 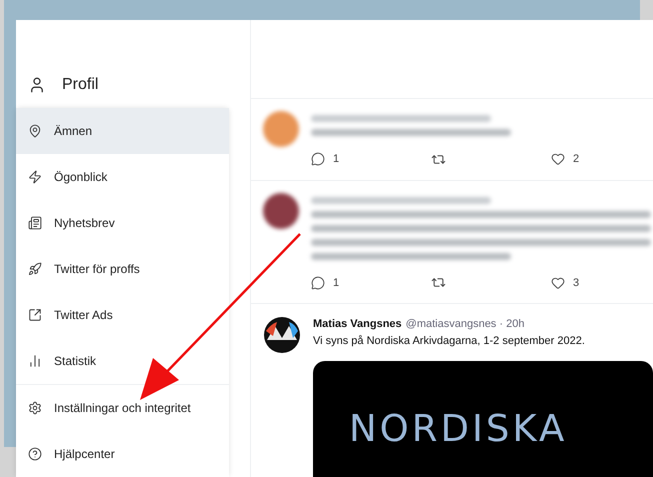 I want to click on profile-icon, so click(x=37, y=85).